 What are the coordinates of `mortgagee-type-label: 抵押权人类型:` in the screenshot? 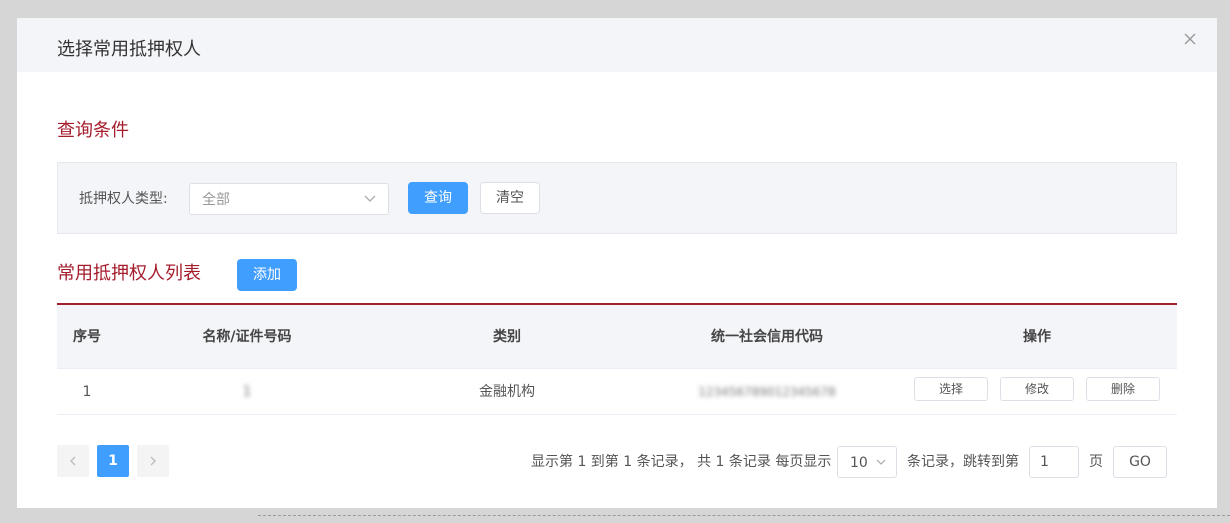 It's located at (123, 199).